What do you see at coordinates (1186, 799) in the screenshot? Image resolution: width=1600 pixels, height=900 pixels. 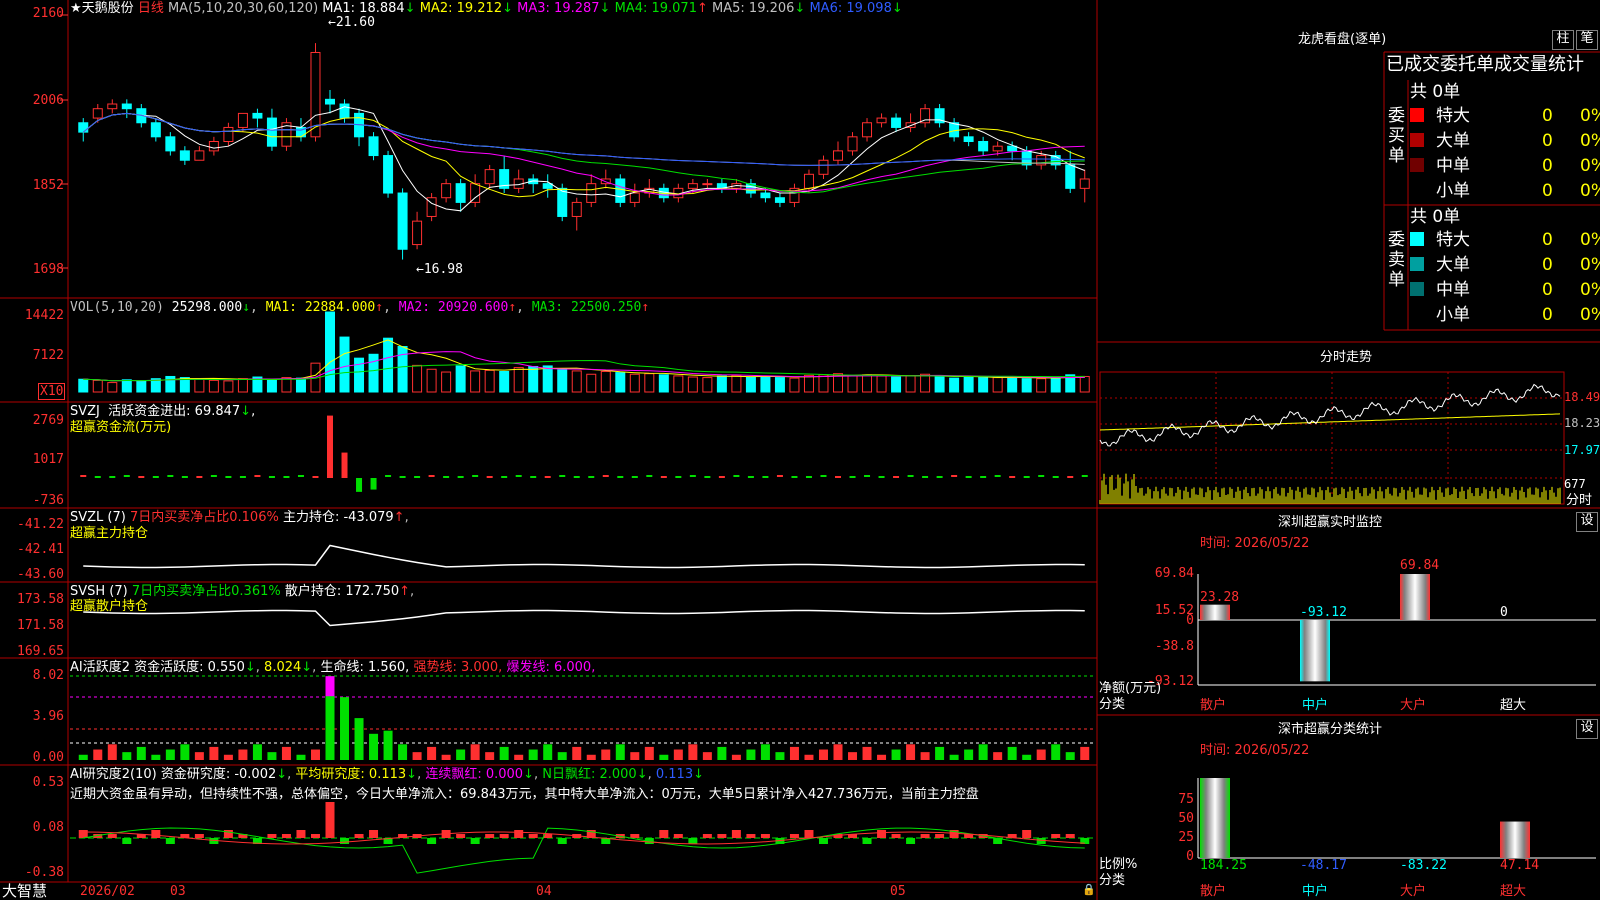 I see `class-ytick-1: 75` at bounding box center [1186, 799].